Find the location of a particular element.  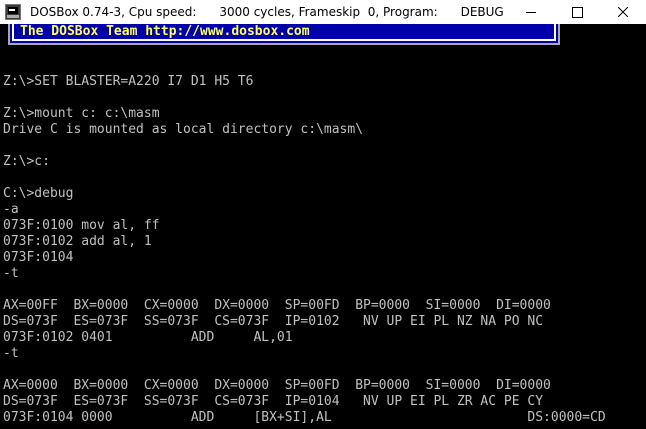

title-cycles: 3000 cycles, Frameskip 0, Program: is located at coordinates (328, 12).